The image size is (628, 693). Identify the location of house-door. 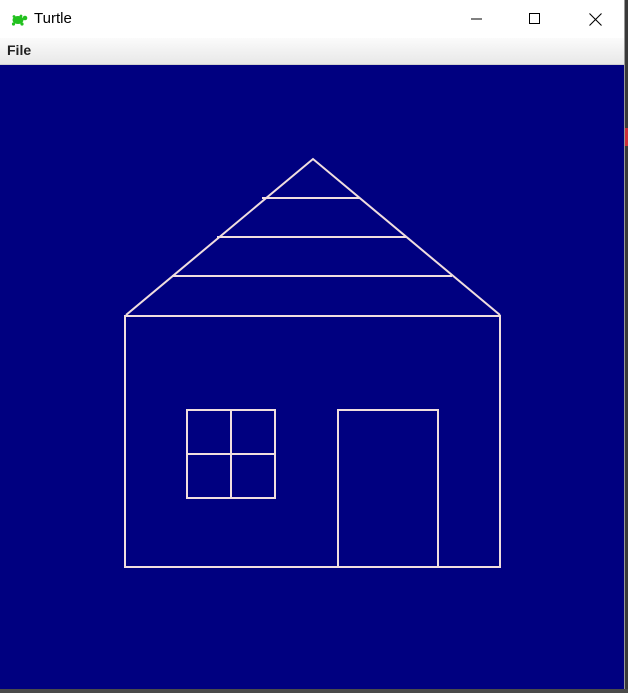
(388, 488).